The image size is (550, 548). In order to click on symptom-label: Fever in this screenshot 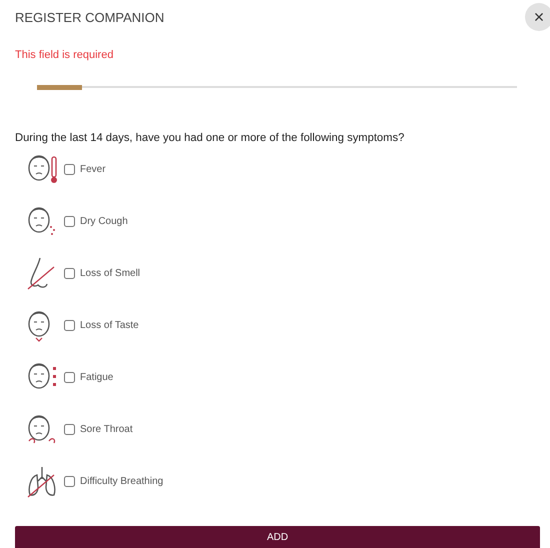, I will do `click(93, 169)`.